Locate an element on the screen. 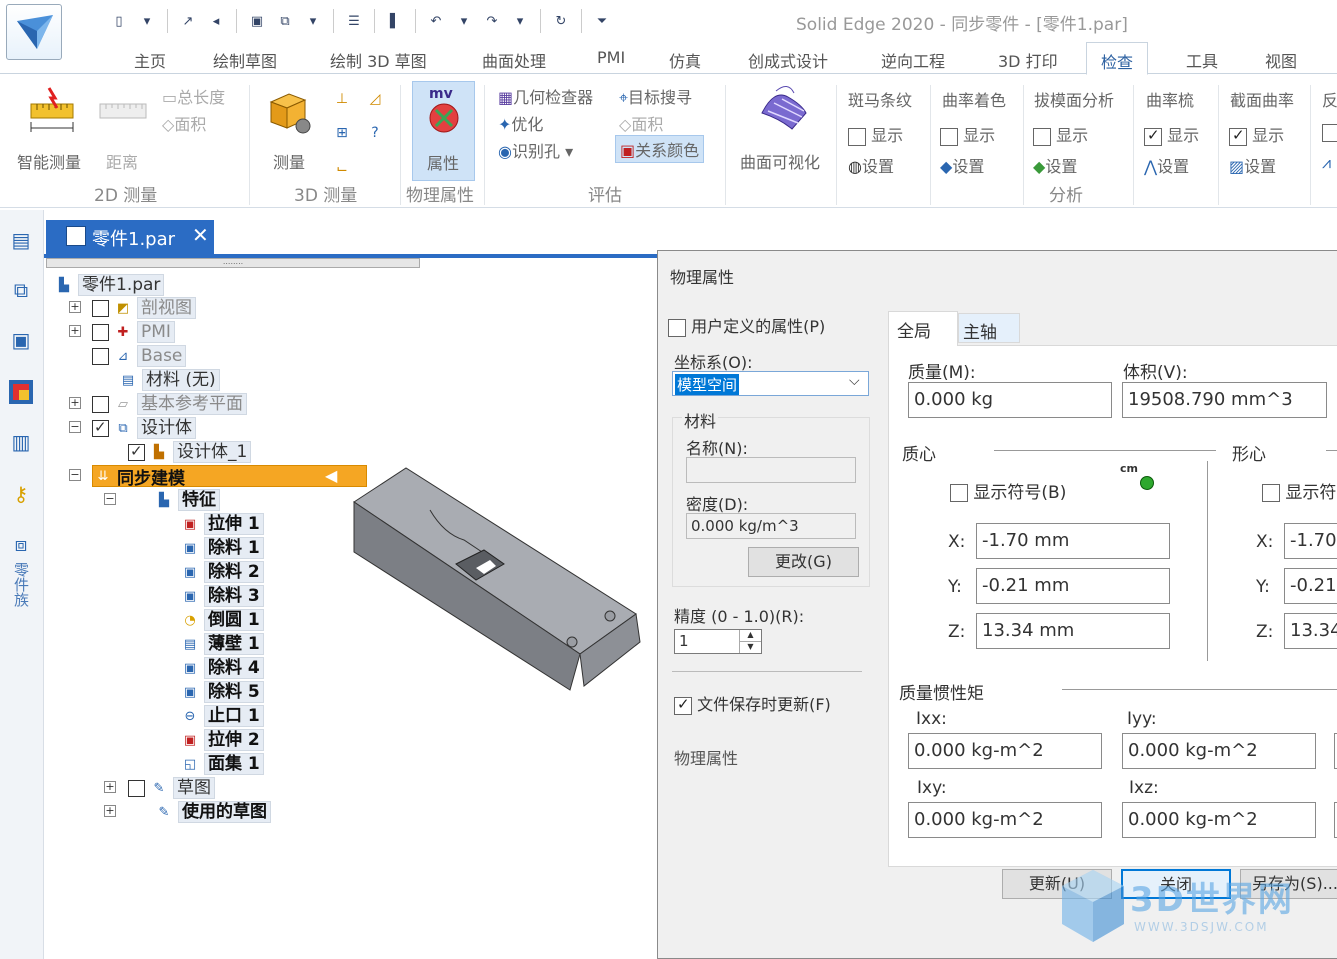  identify-holes-button: ◉识别孔 ▾ is located at coordinates (535, 150).